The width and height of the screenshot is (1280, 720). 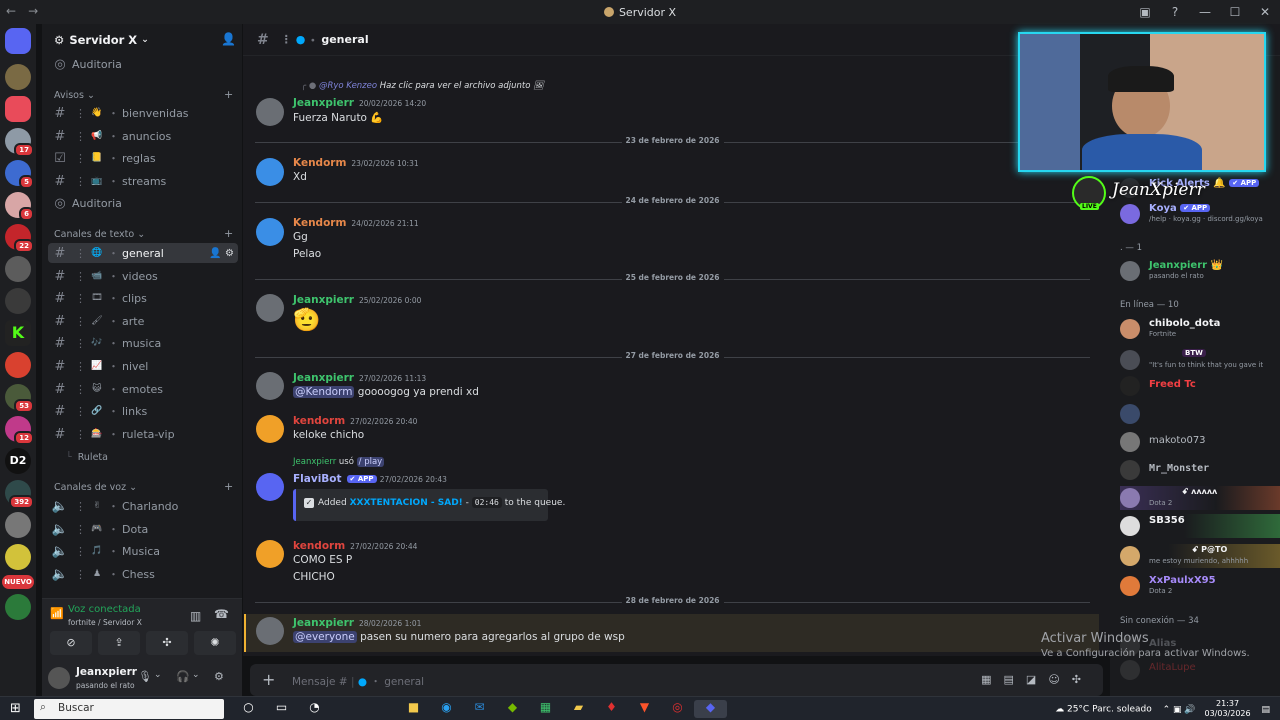 I want to click on soundboard-button: ✺, so click(x=215, y=643).